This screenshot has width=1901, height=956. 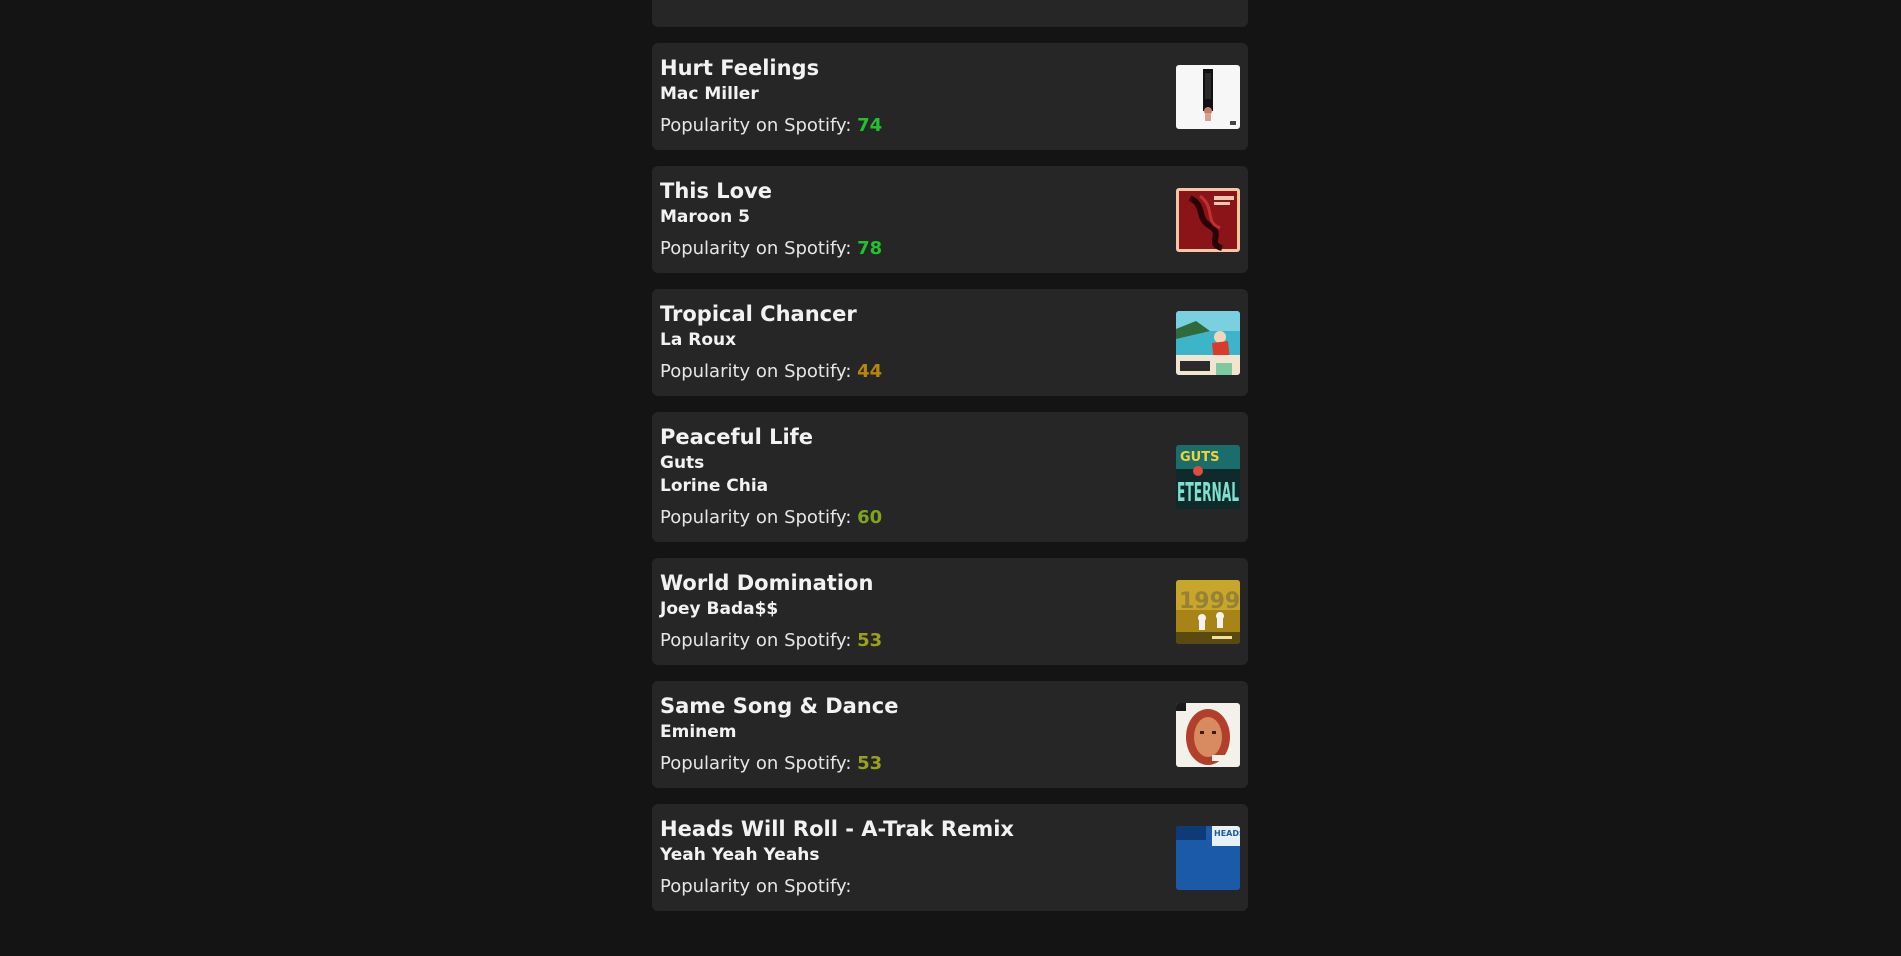 I want to click on heads-will-roll-album-cover-icon: HEADS, so click(x=1208, y=857).